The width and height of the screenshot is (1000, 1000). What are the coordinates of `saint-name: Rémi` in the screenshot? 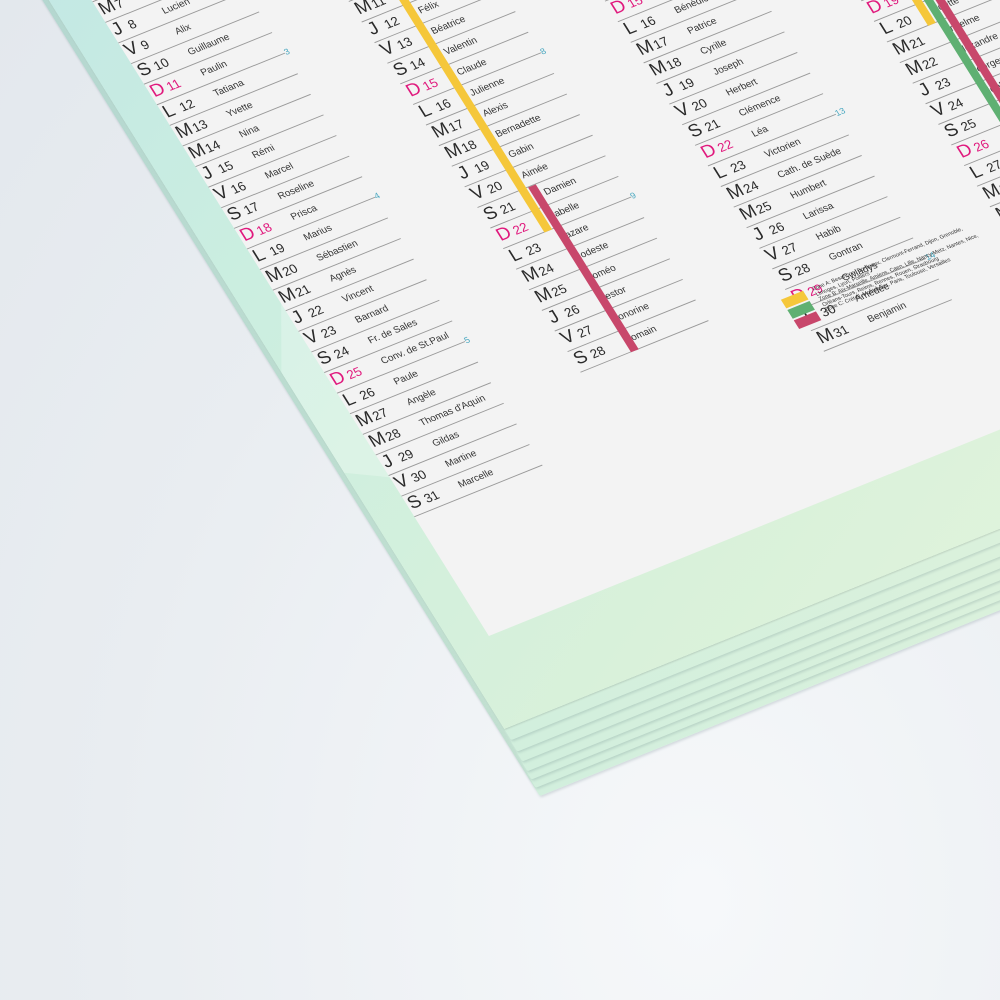 It's located at (263, 151).